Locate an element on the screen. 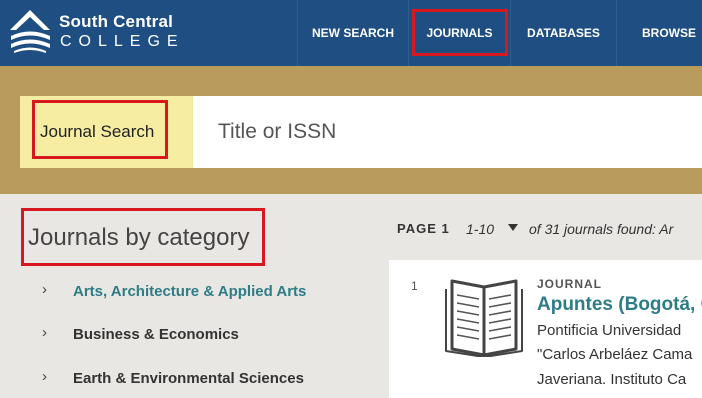 The height and width of the screenshot is (398, 702). category-label: Arts, Architecture & Applied Arts is located at coordinates (190, 291).